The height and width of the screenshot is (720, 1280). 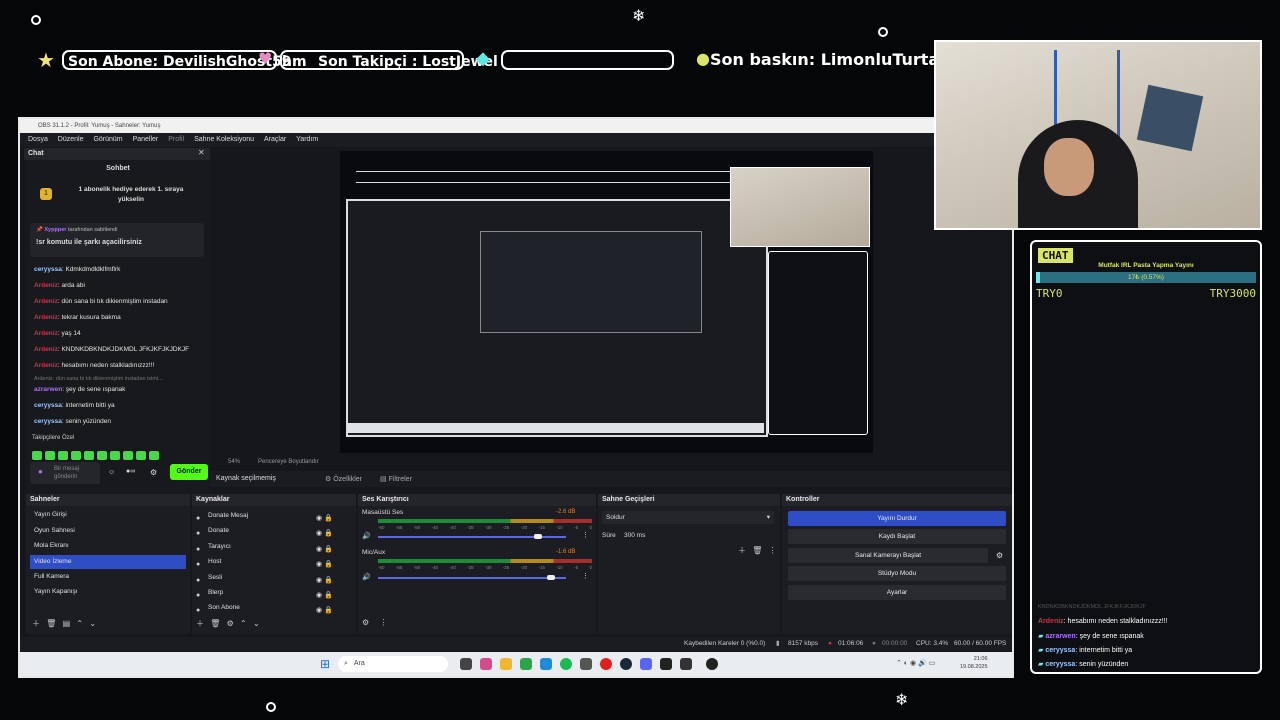 I want to click on chrome-icon, so click(x=526, y=664).